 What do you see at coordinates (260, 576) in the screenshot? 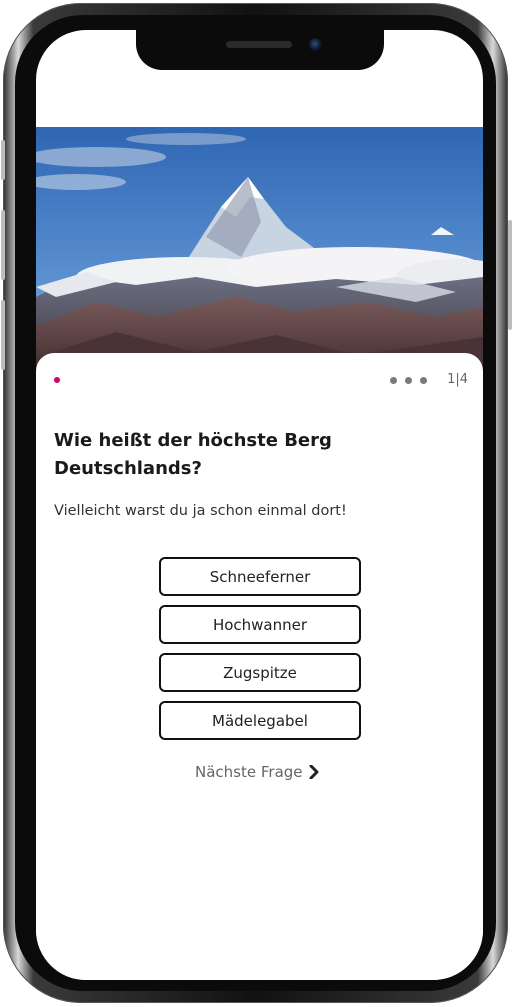
I see `answer-button-schneeferner: Schneeferner` at bounding box center [260, 576].